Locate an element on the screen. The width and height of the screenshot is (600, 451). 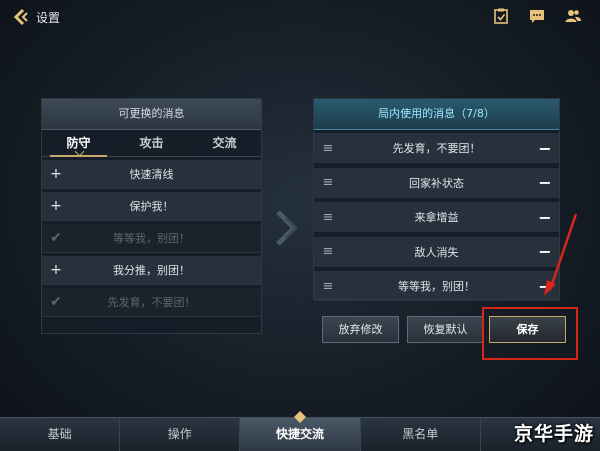
message-text: 敌人消失 is located at coordinates (436, 252).